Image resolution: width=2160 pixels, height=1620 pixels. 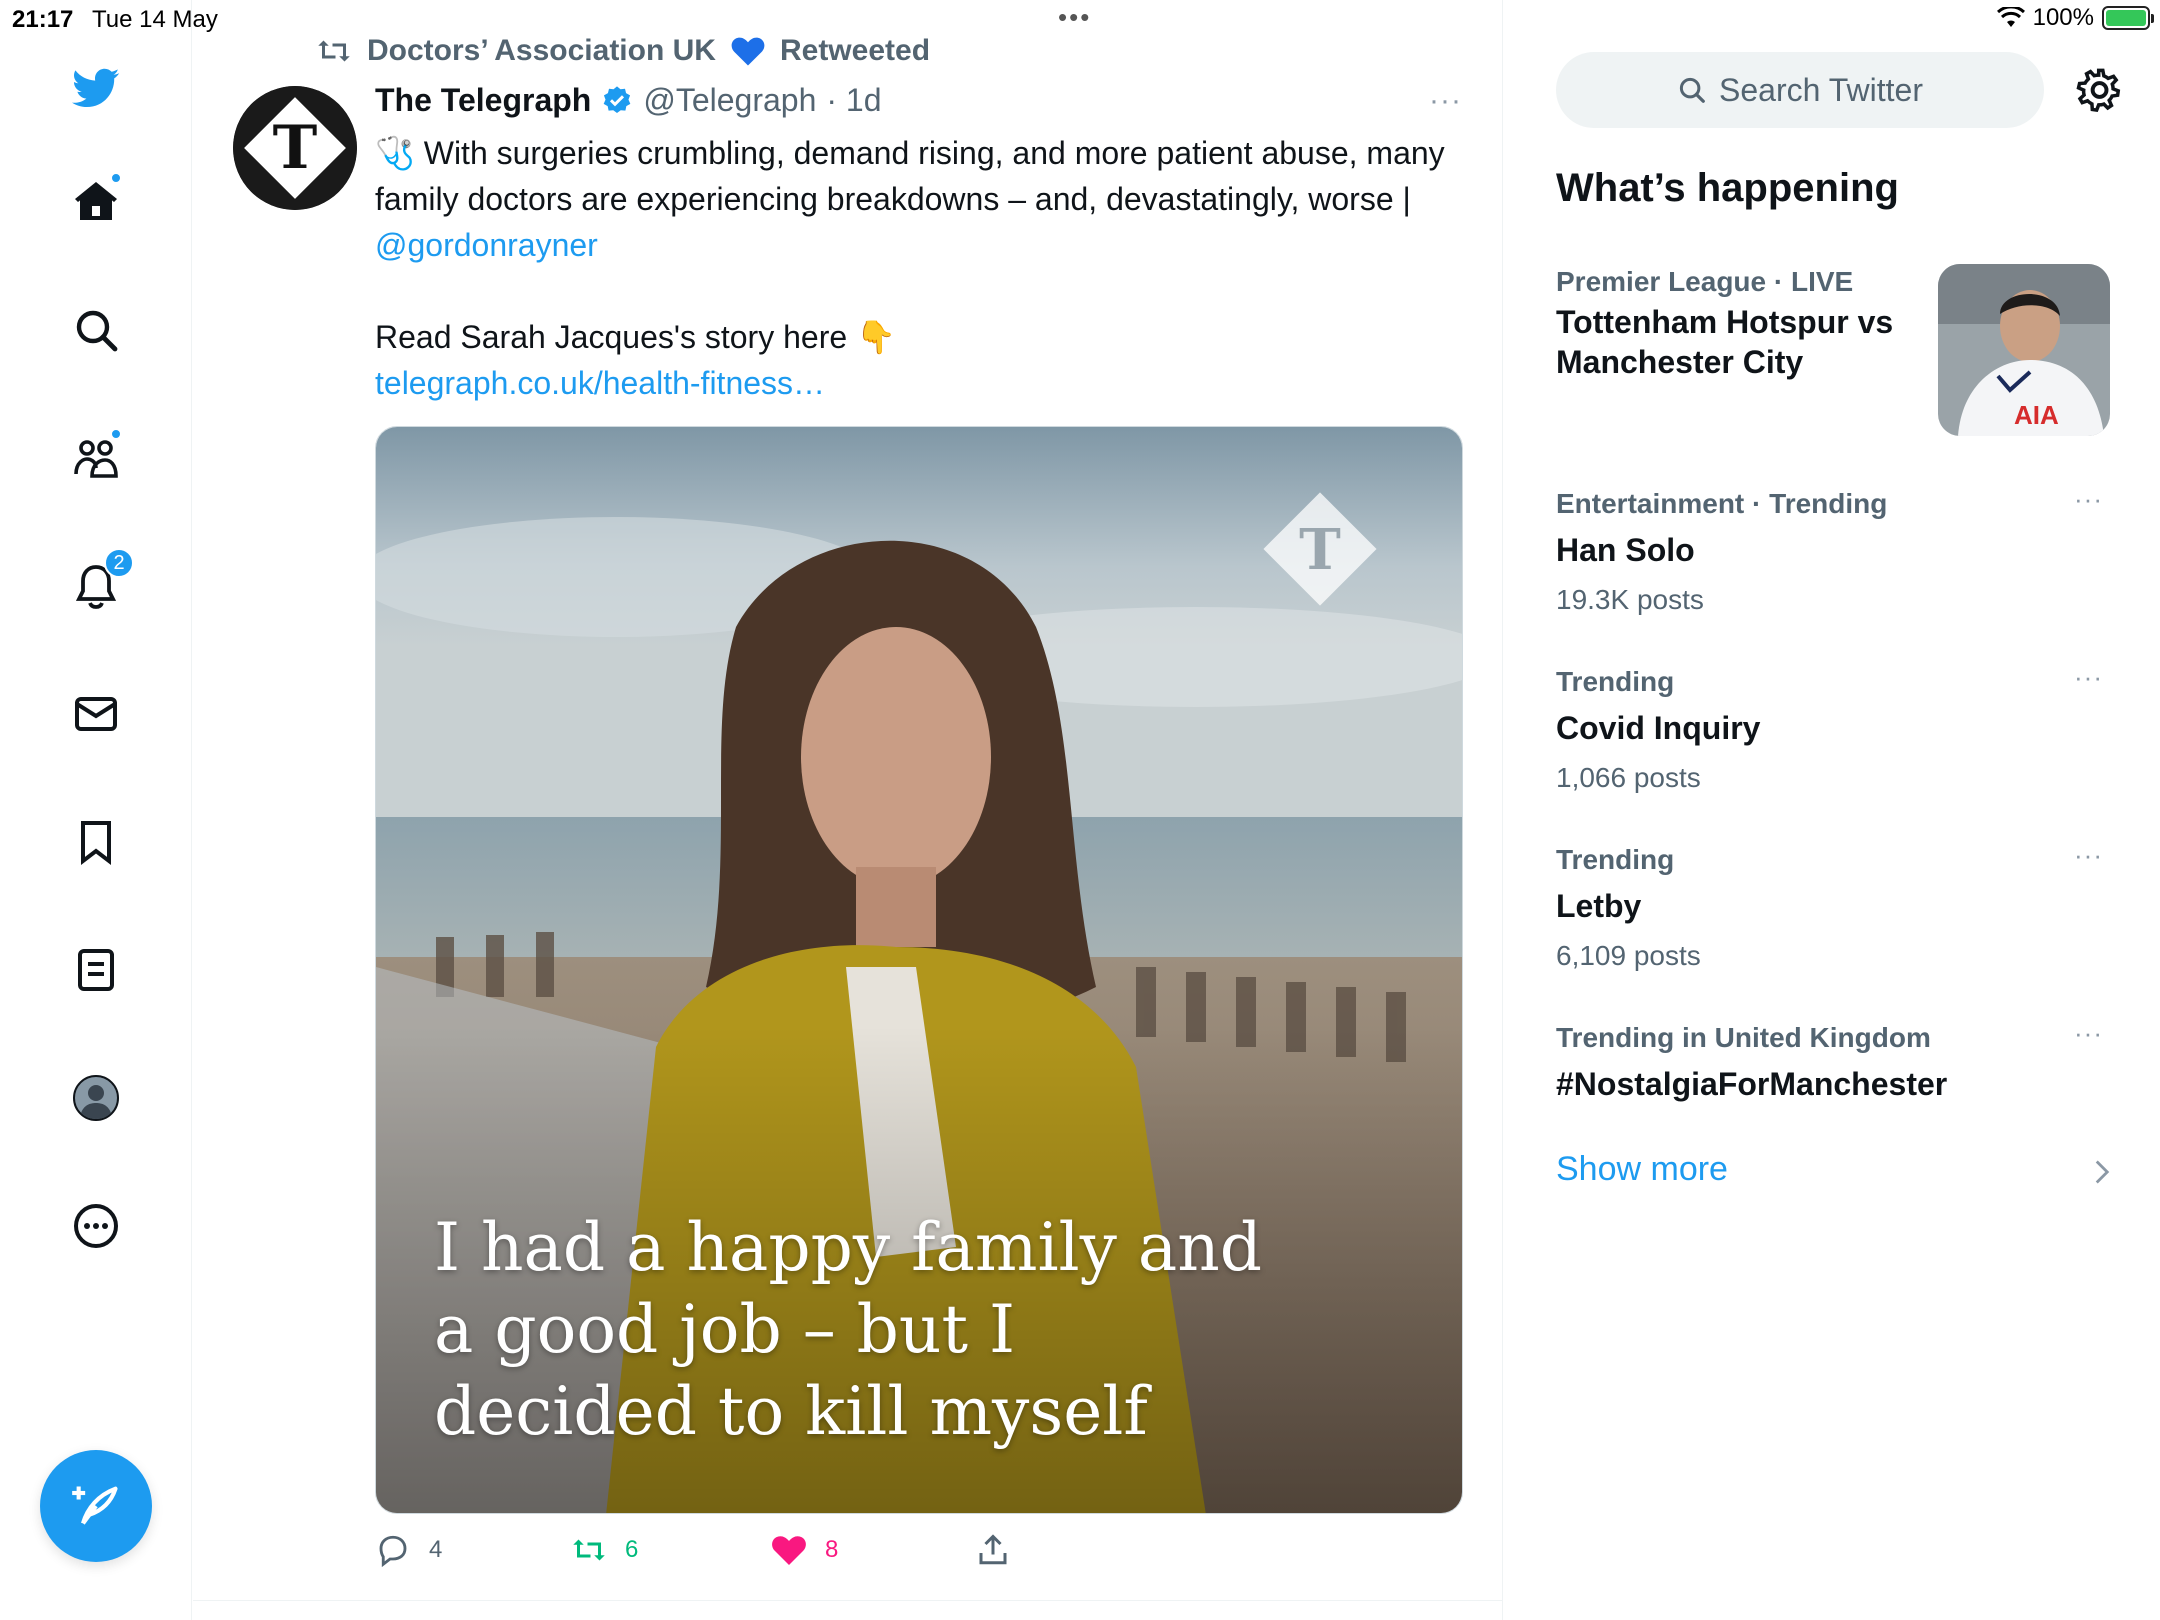 I want to click on home-icon, so click(x=96, y=201).